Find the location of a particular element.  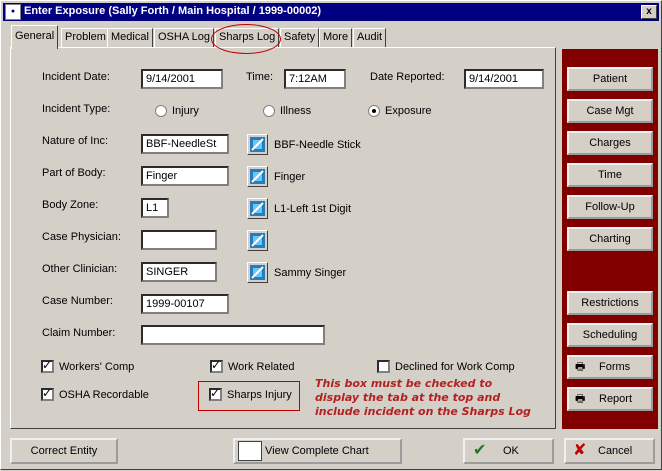

nature-of-inc-lookup-button is located at coordinates (257, 144).